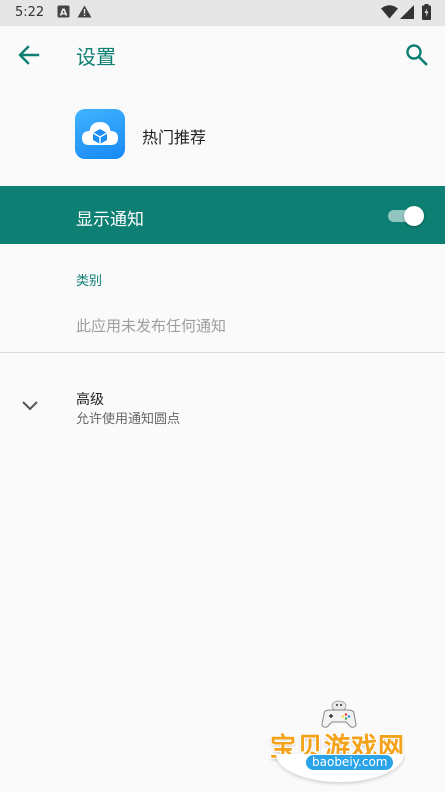 Image resolution: width=445 pixels, height=792 pixels. I want to click on status-time: 5:22, so click(30, 12).